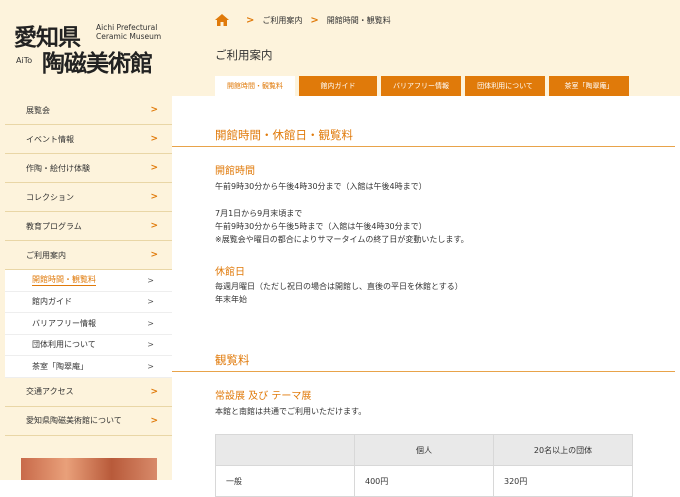  Describe the element at coordinates (50, 139) in the screenshot. I see `sidebar-item-label: イベント情報` at that location.